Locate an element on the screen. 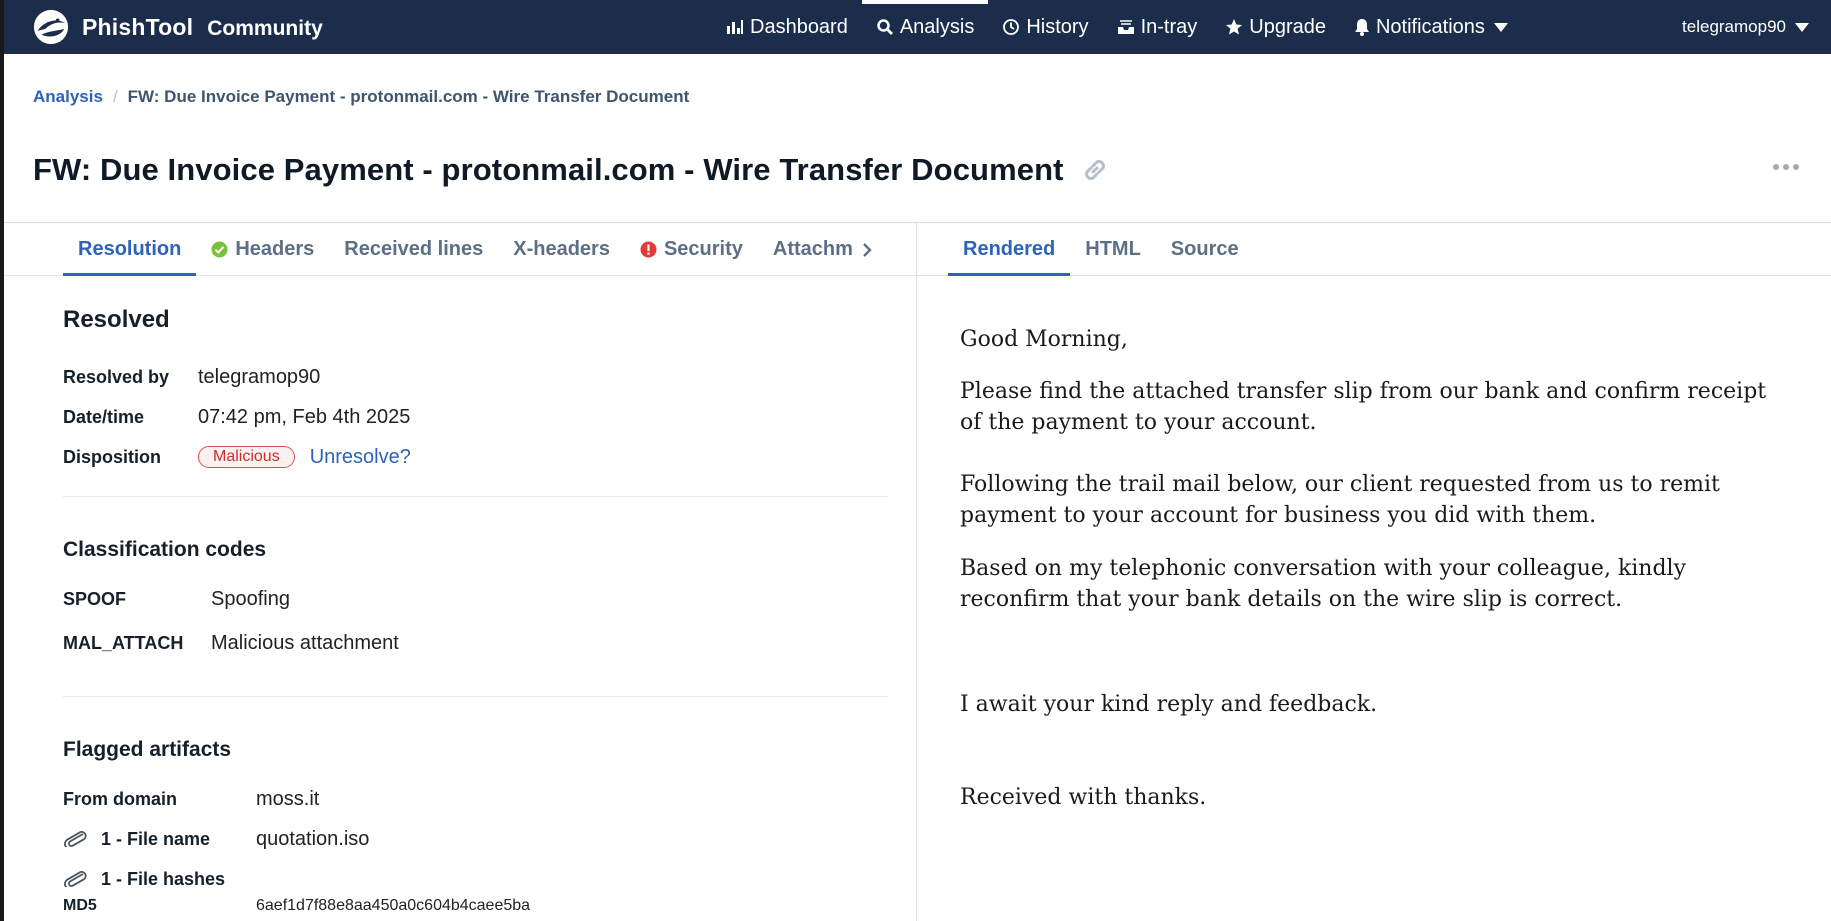 The image size is (1831, 921). md5-row: MD5 6aef1d7f88e8aa450a0c604b4caee5ba is located at coordinates (296, 906).